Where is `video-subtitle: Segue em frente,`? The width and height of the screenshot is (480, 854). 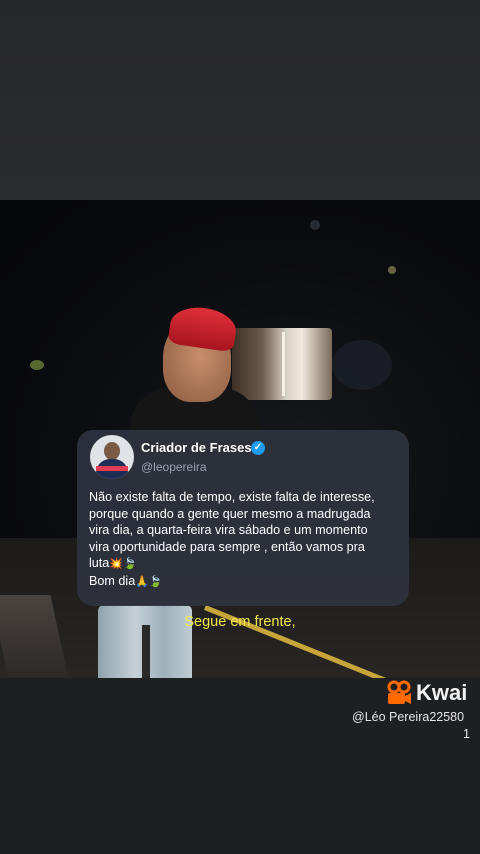
video-subtitle: Segue em frente, is located at coordinates (240, 622).